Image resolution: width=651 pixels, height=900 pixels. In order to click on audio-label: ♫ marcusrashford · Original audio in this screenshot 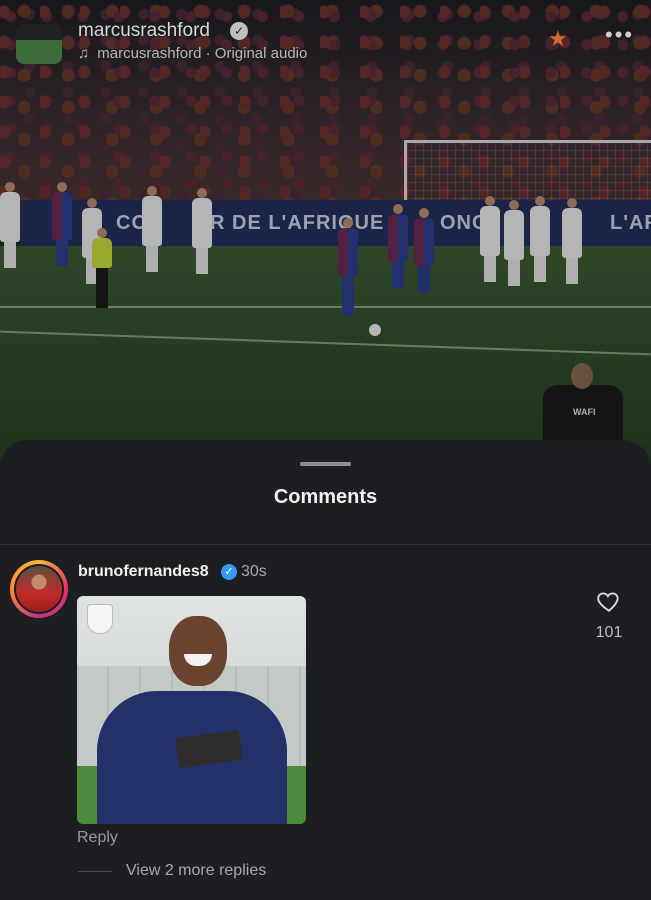, I will do `click(192, 53)`.